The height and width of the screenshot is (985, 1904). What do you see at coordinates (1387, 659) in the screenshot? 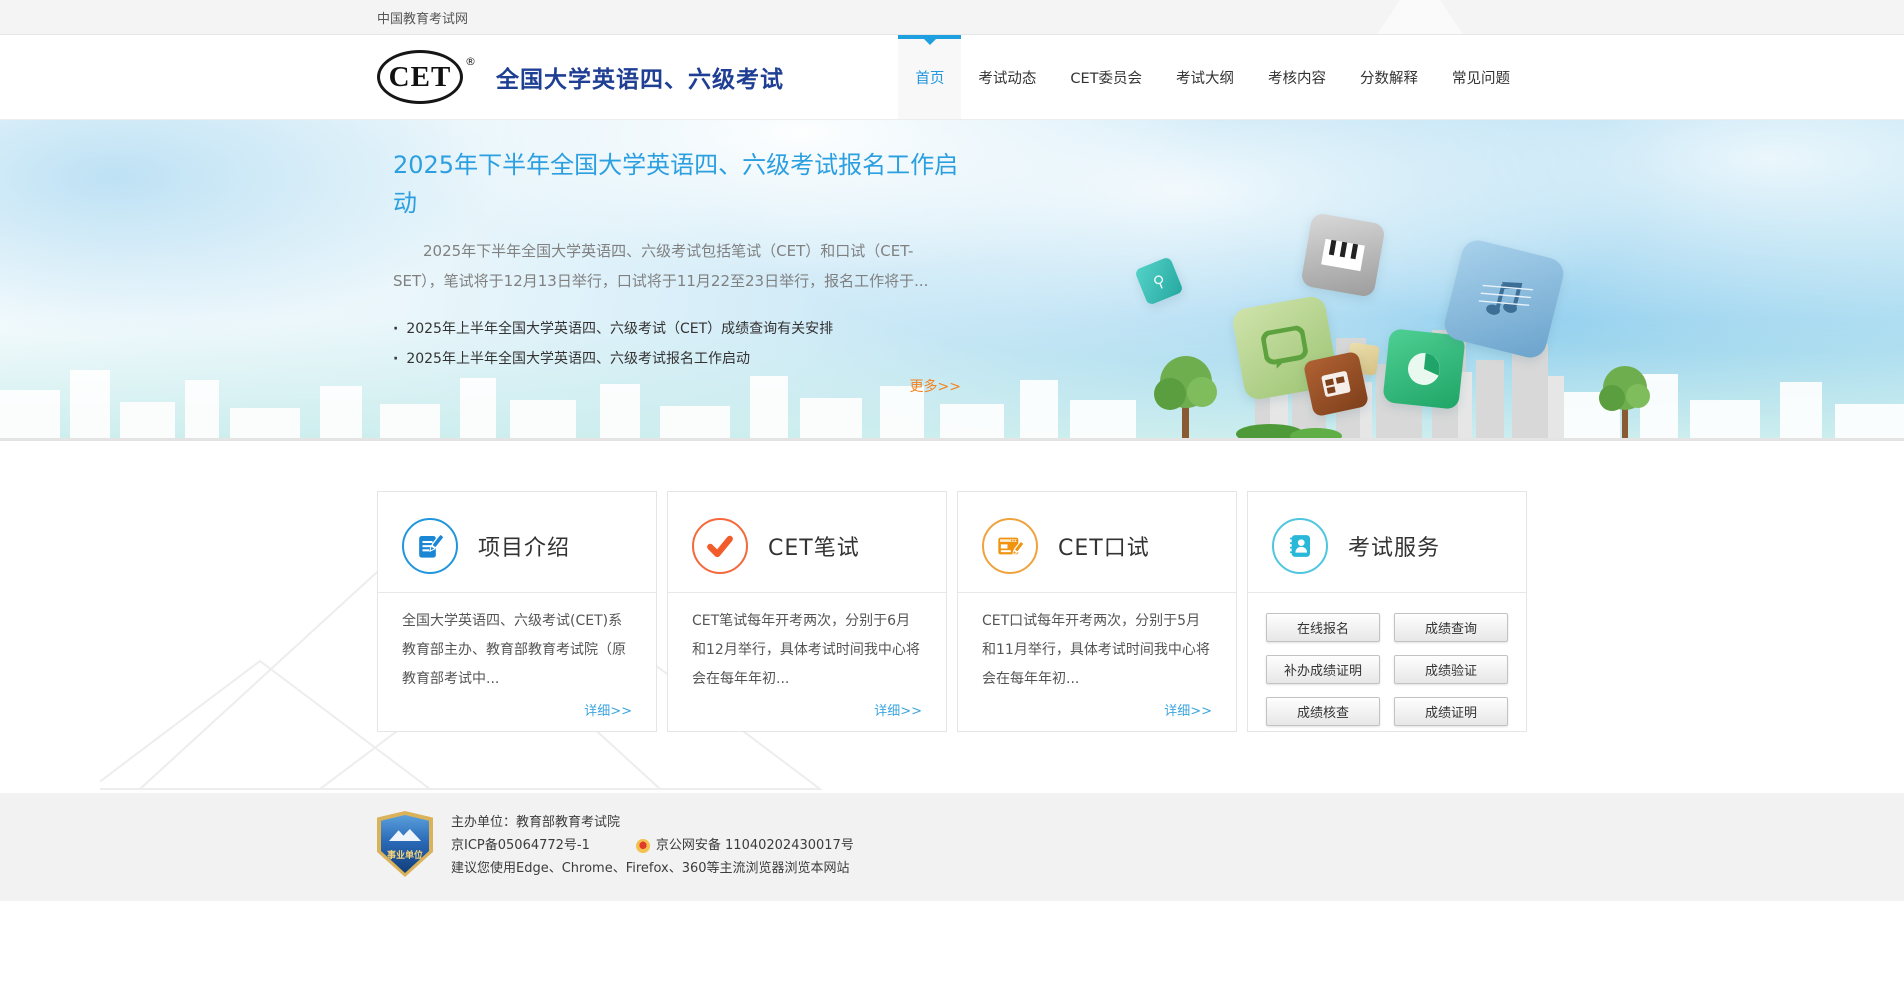
I see `service-buttons: 在线报名 成绩查询 补办成绩证明 成绩验证 成绩核查 成绩证明` at bounding box center [1387, 659].